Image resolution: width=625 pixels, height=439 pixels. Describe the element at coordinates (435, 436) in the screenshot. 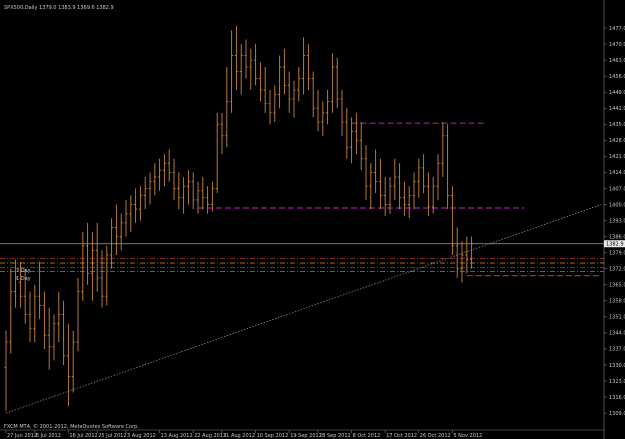

I see `x-tick-label: 26 Oct 2012` at that location.